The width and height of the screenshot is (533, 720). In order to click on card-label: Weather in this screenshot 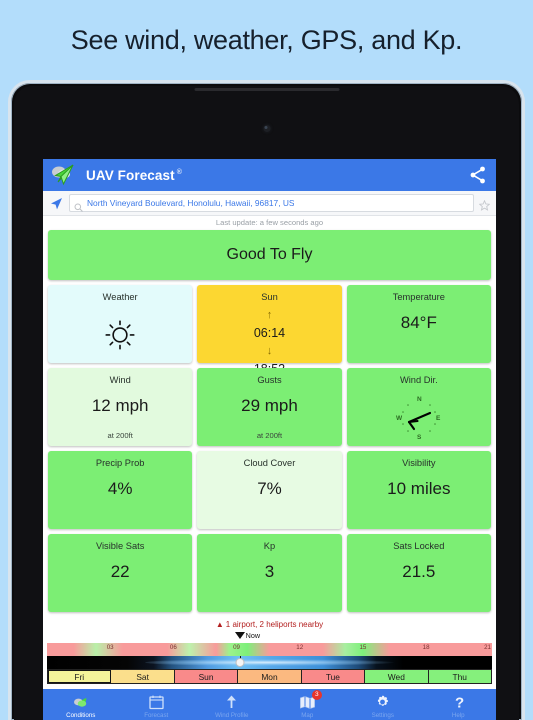, I will do `click(120, 297)`.